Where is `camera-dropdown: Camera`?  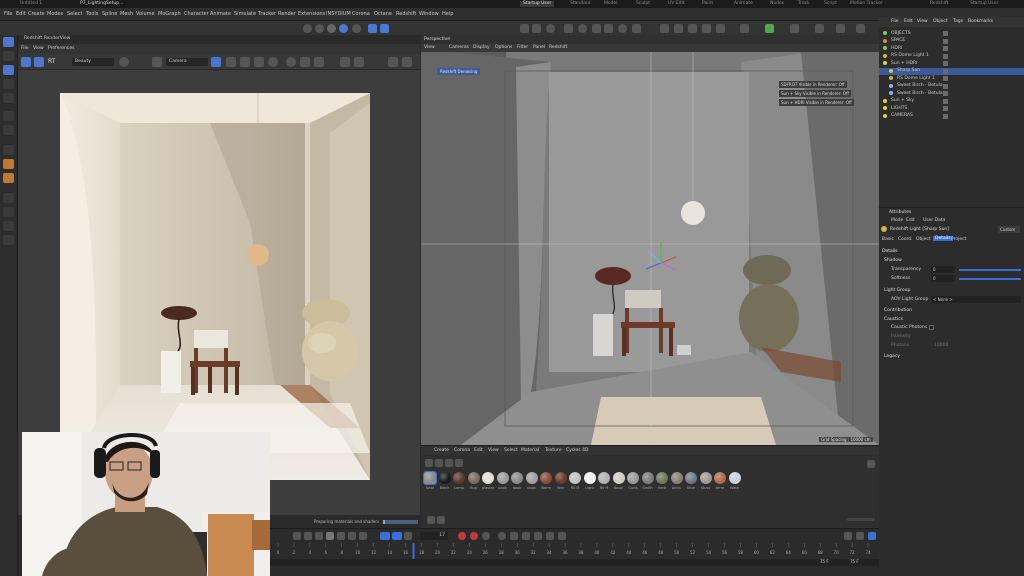
camera-dropdown: Camera is located at coordinates (187, 62).